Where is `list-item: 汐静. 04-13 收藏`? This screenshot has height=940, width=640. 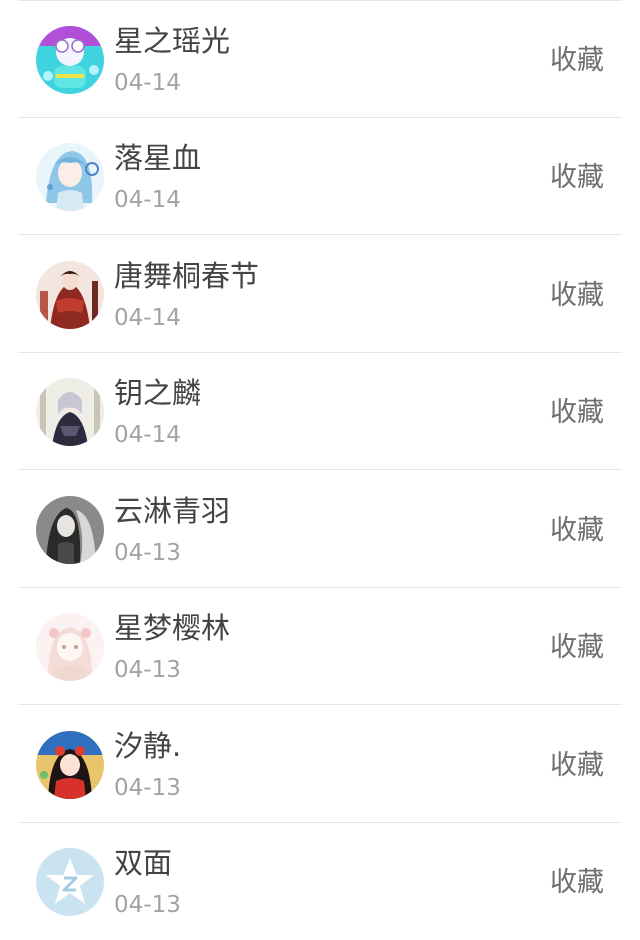 list-item: 汐静. 04-13 收藏 is located at coordinates (320, 764).